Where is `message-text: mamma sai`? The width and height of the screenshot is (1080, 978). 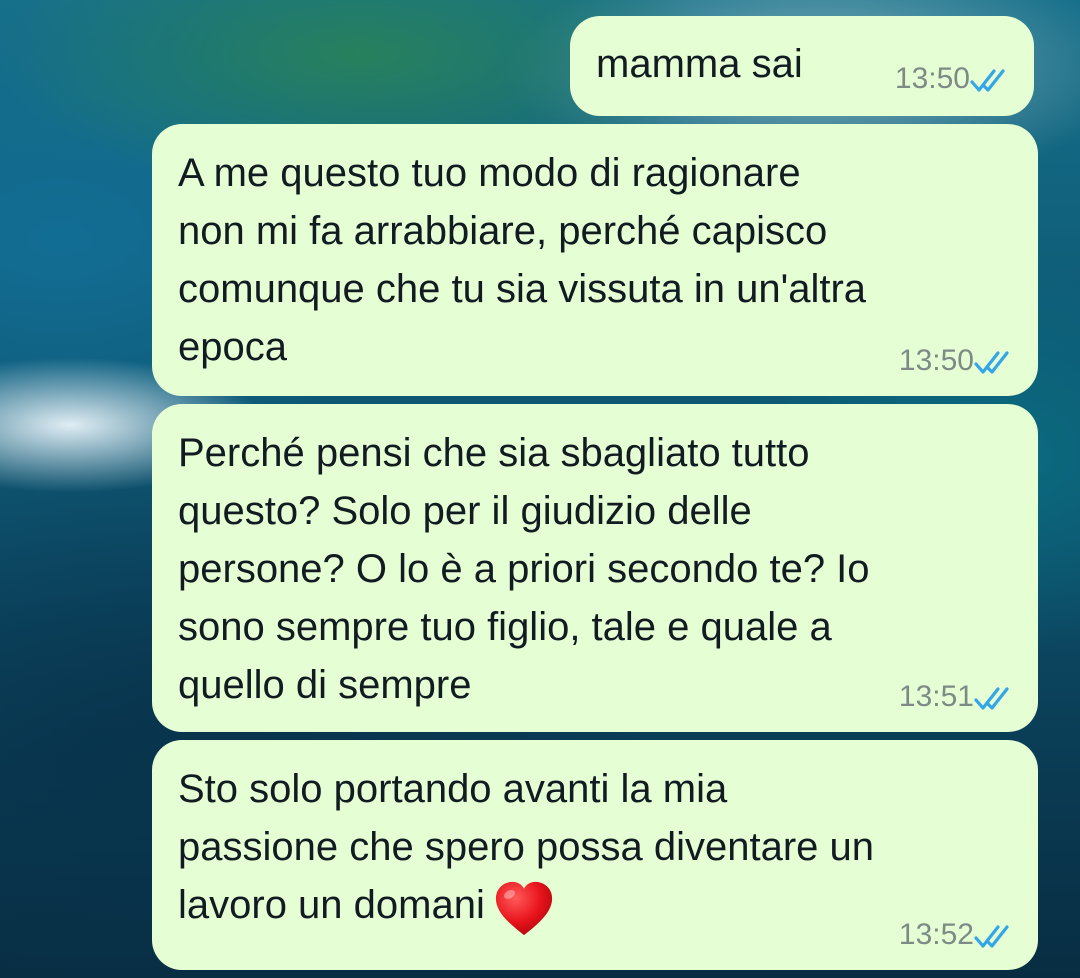 message-text: mamma sai is located at coordinates (699, 64).